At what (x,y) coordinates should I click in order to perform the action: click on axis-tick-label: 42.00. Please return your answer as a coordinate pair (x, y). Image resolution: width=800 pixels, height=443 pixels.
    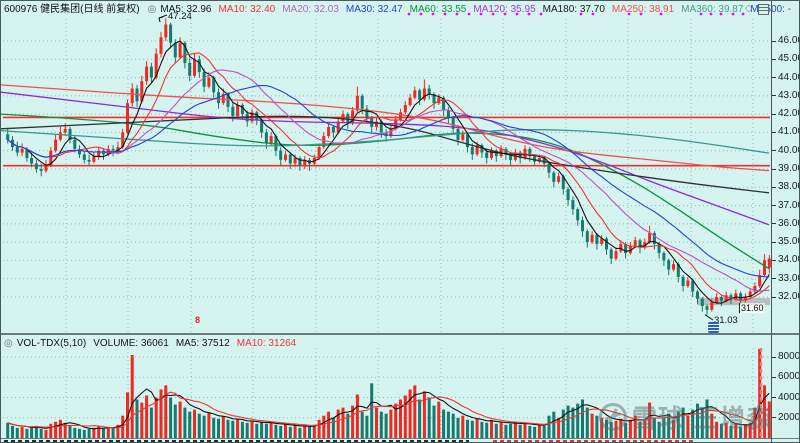
    Looking at the image, I should click on (788, 114).